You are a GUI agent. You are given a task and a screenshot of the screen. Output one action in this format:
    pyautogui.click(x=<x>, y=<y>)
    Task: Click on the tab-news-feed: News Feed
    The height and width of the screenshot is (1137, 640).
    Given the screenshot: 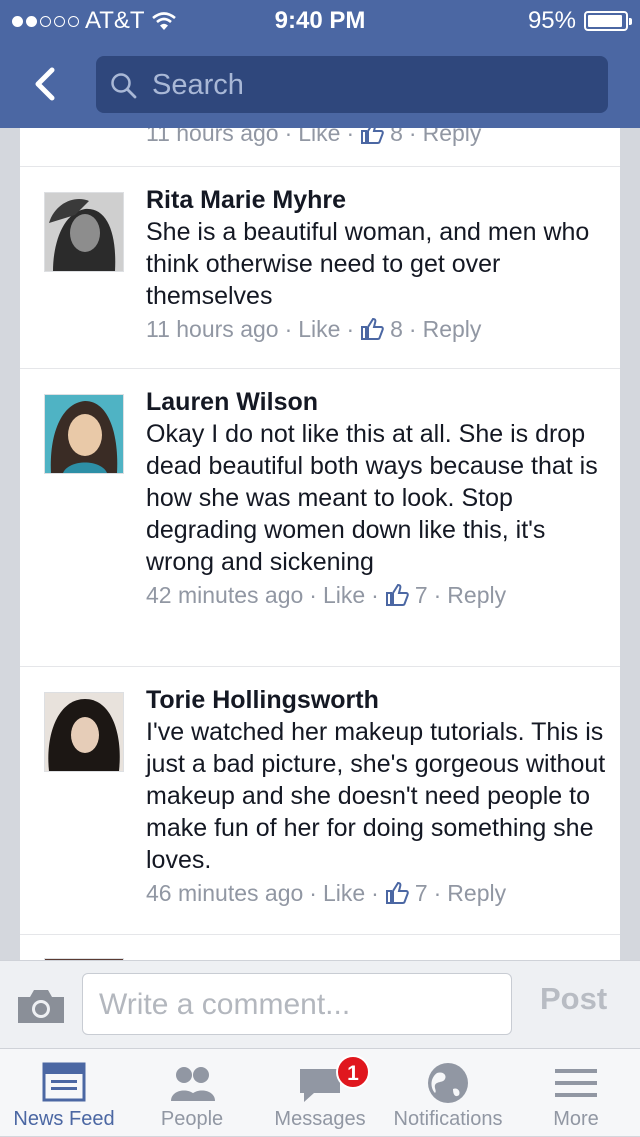 What is the action you would take?
    pyautogui.click(x=64, y=1093)
    